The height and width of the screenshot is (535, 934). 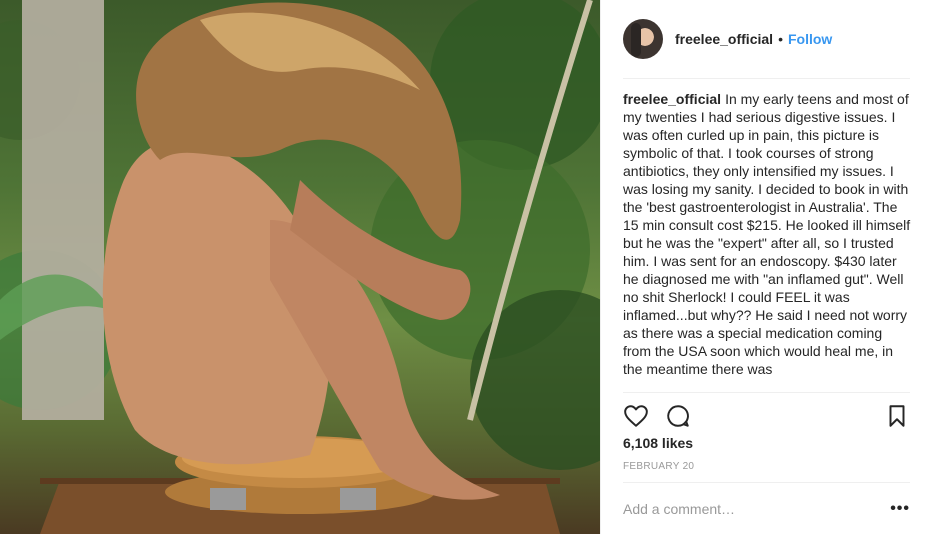 What do you see at coordinates (643, 39) in the screenshot?
I see `avatar` at bounding box center [643, 39].